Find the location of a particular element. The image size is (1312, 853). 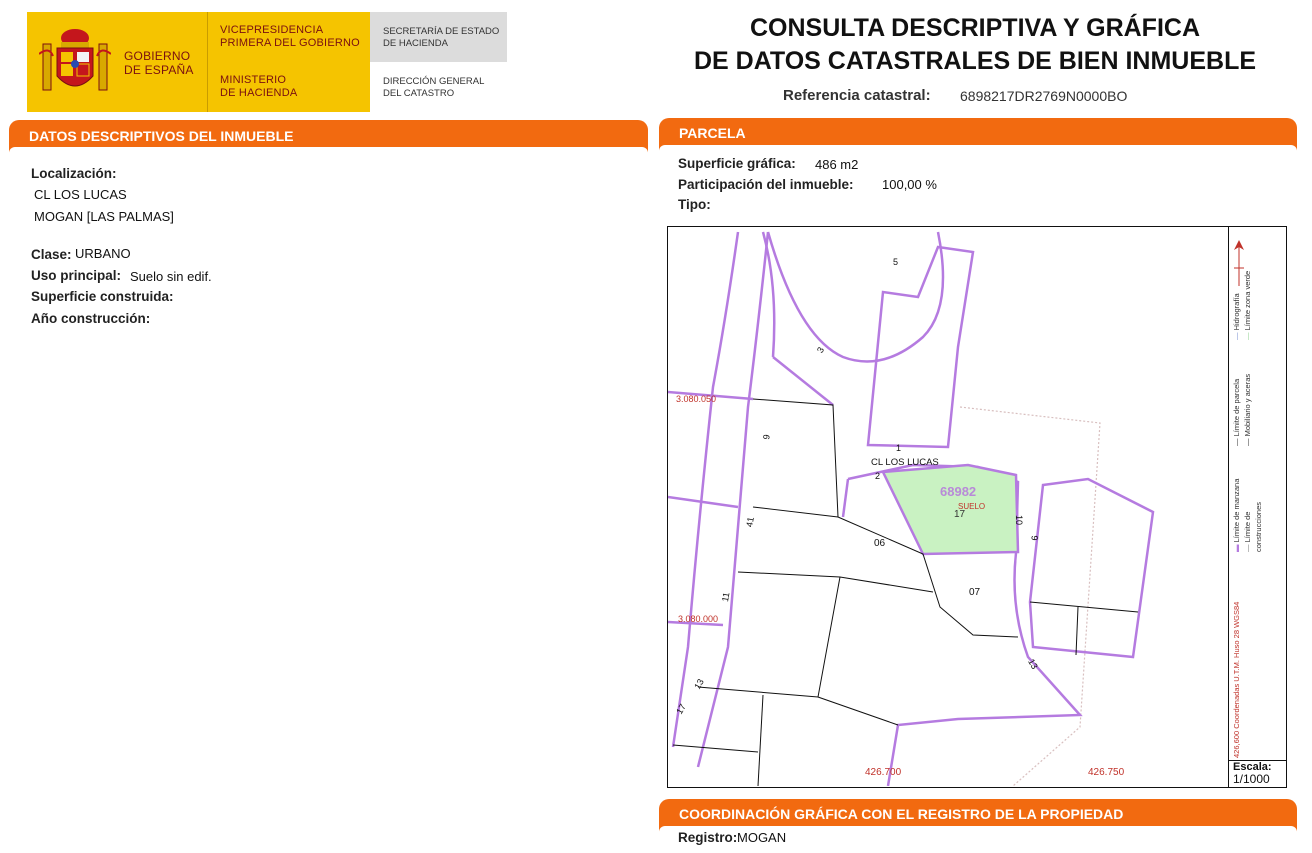

map-label: 10 is located at coordinates (1019, 520).